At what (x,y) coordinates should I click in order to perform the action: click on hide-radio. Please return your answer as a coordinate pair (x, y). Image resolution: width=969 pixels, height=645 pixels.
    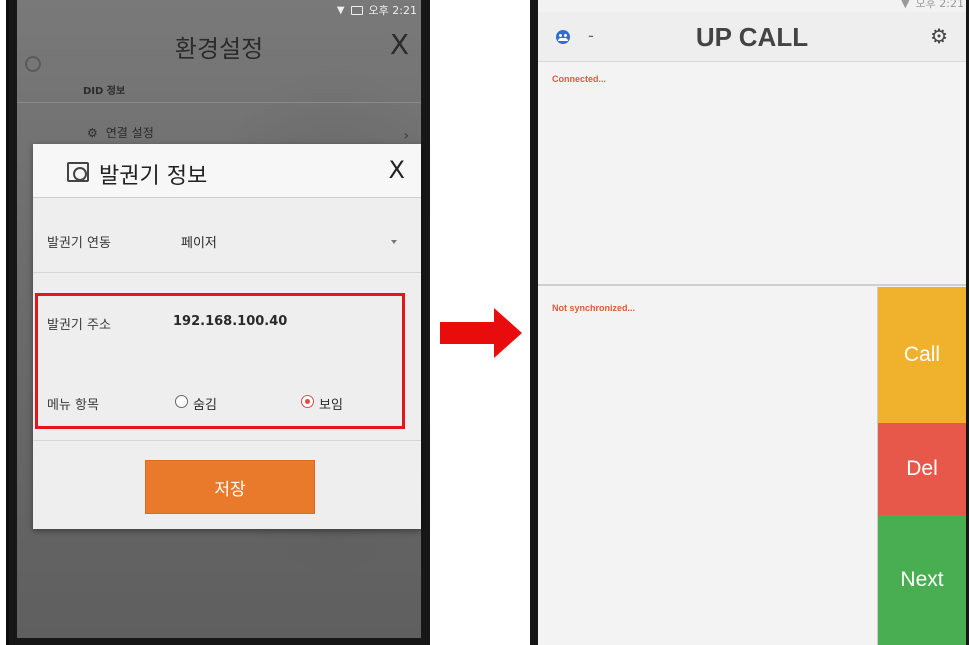
    Looking at the image, I should click on (181, 401).